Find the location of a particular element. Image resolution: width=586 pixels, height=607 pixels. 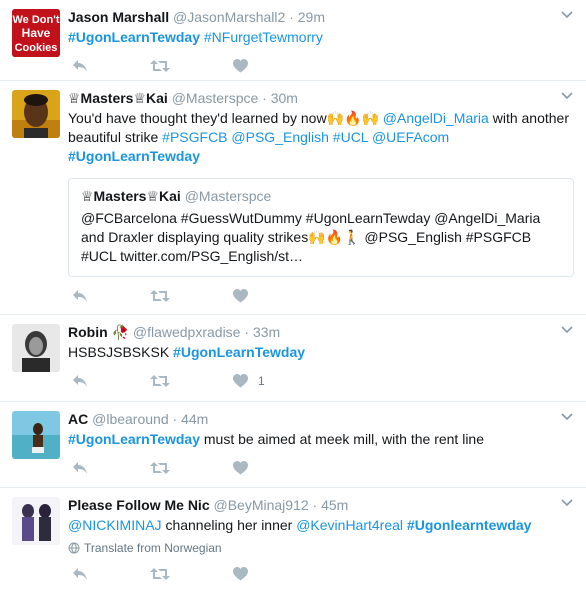

tweet-text-segment: HSBSJSBSKSK is located at coordinates (121, 352).